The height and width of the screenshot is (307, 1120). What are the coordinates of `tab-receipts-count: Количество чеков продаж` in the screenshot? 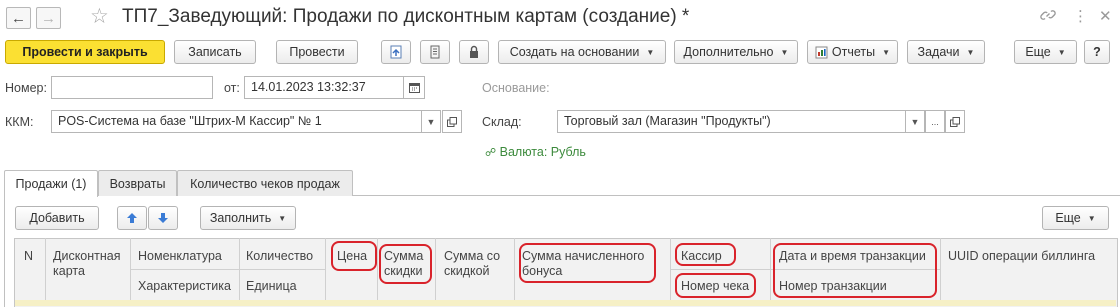 It's located at (265, 183).